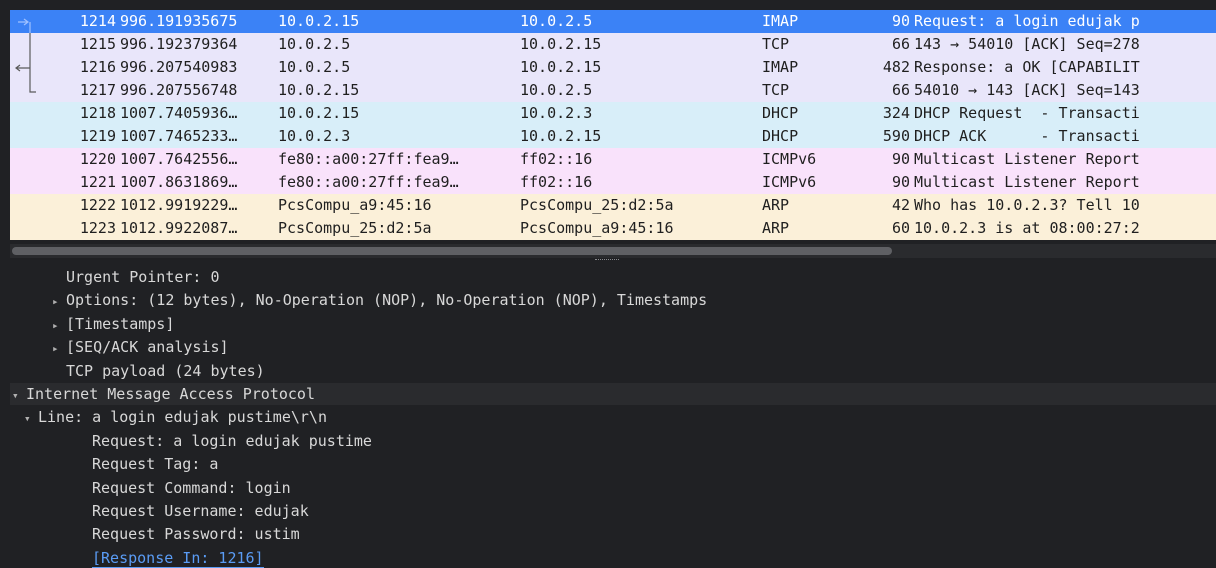  Describe the element at coordinates (179, 44) in the screenshot. I see `packet-time-cell: 996.192379364` at that location.